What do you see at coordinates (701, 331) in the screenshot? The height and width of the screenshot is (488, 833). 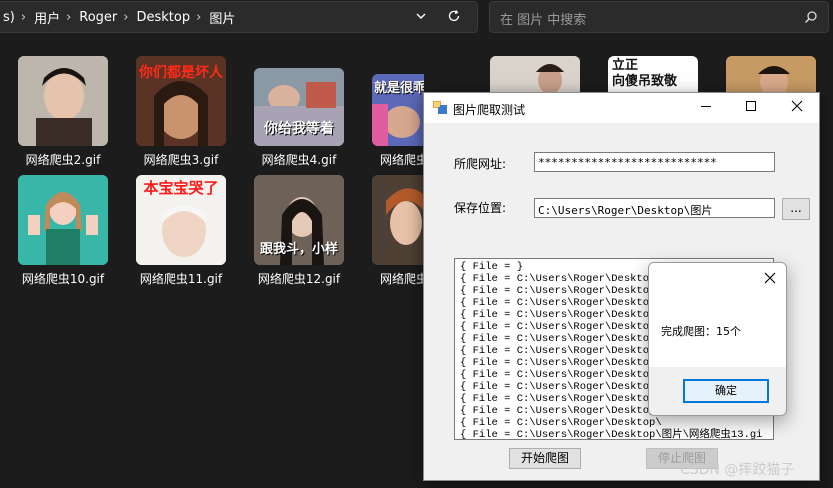 I see `message-text: 完成爬图：15个` at bounding box center [701, 331].